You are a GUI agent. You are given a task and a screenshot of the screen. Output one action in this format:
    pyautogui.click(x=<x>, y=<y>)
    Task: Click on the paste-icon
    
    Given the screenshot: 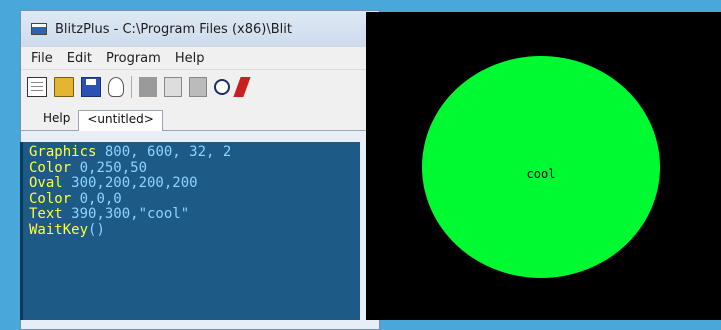 What is the action you would take?
    pyautogui.click(x=198, y=87)
    